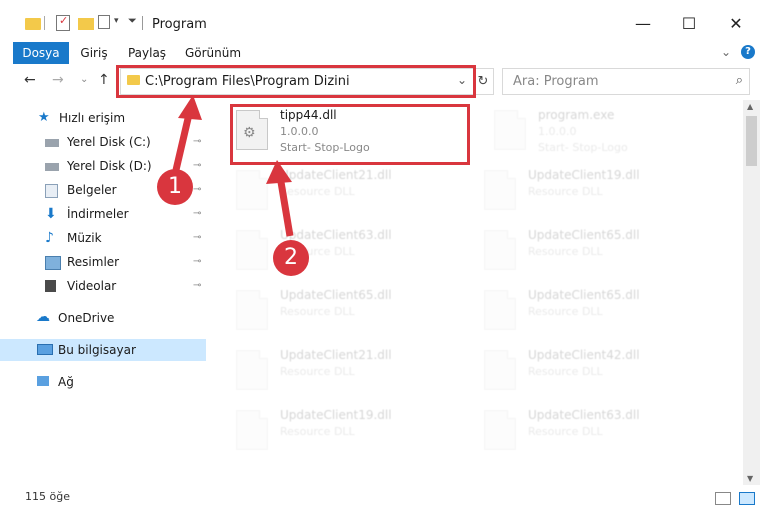 This screenshot has height=522, width=769. I want to click on arrow-1-head, so click(190, 107).